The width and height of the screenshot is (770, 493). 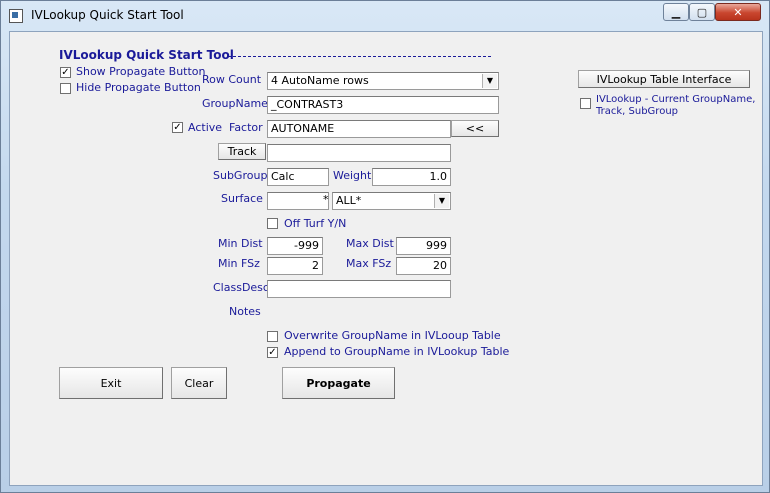 I want to click on surface-star: *, so click(x=326, y=199).